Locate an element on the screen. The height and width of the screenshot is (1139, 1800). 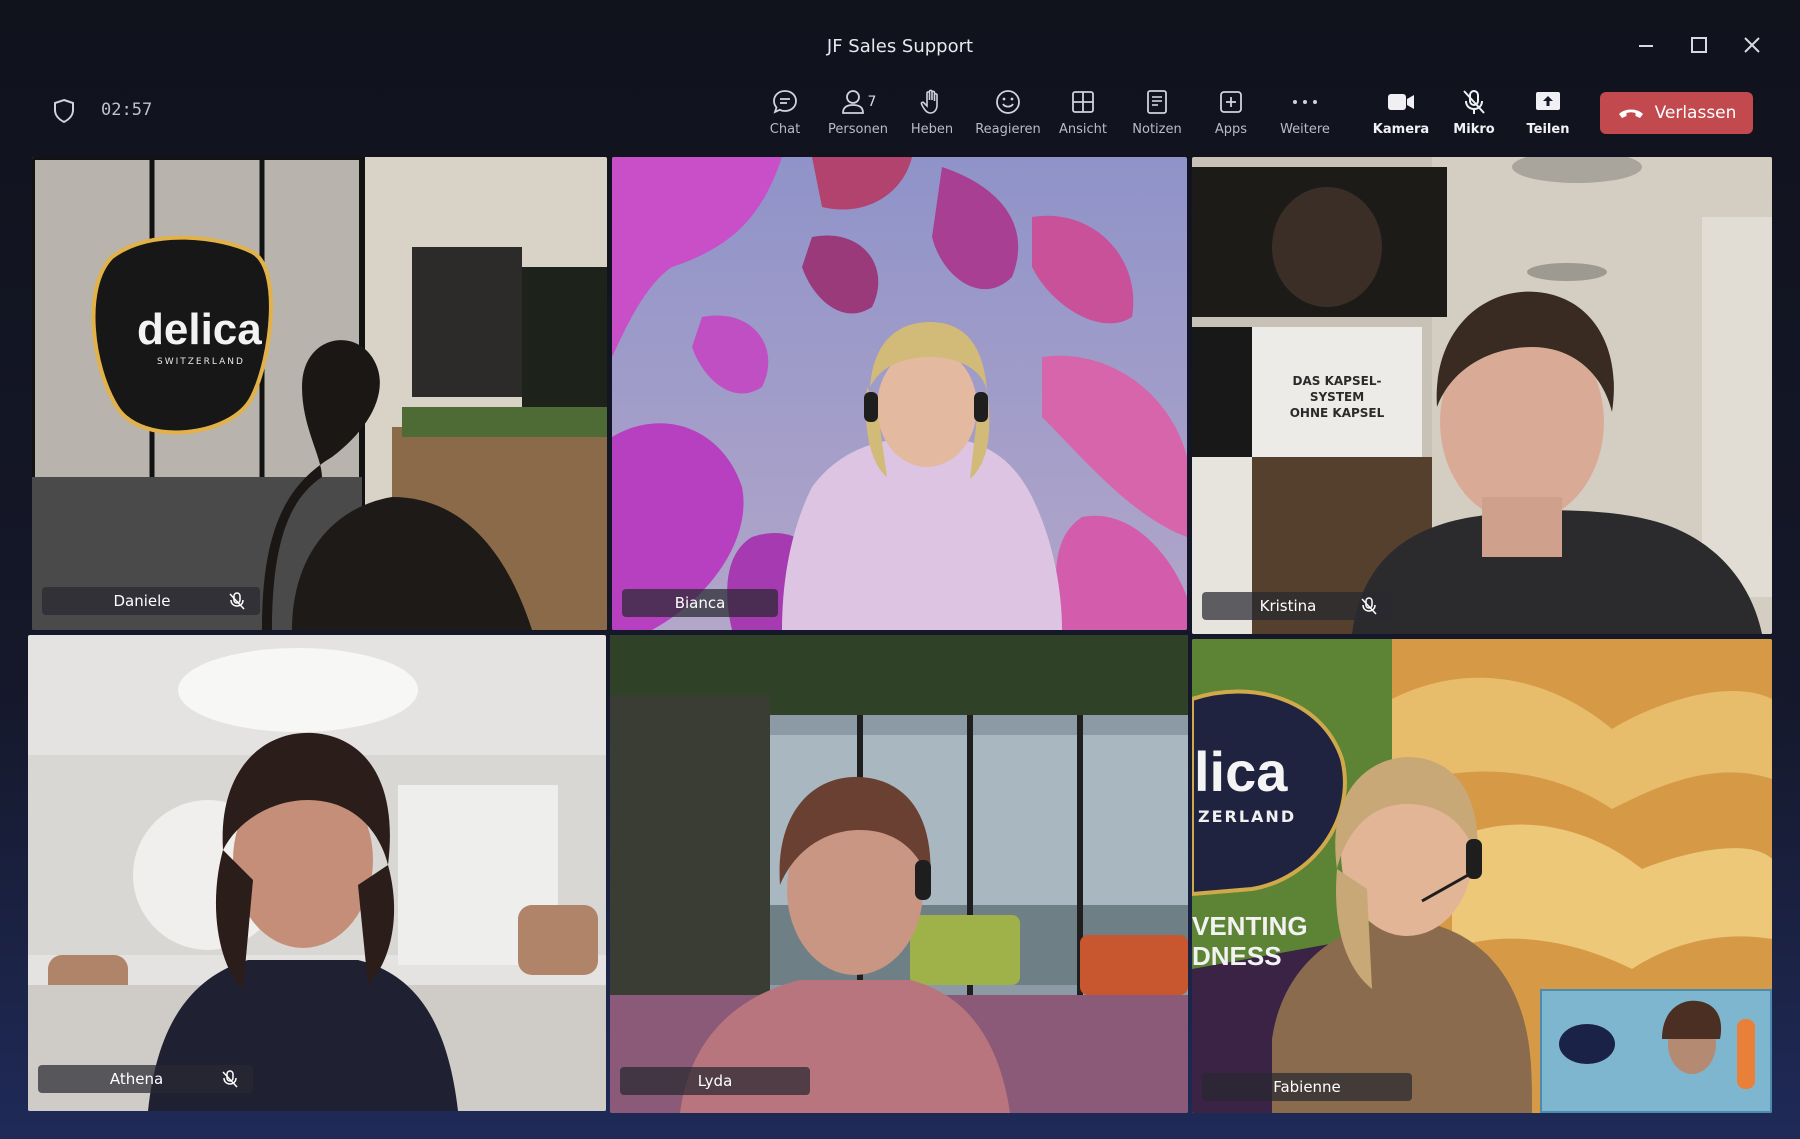
participant-name: Daniele is located at coordinates (142, 601).